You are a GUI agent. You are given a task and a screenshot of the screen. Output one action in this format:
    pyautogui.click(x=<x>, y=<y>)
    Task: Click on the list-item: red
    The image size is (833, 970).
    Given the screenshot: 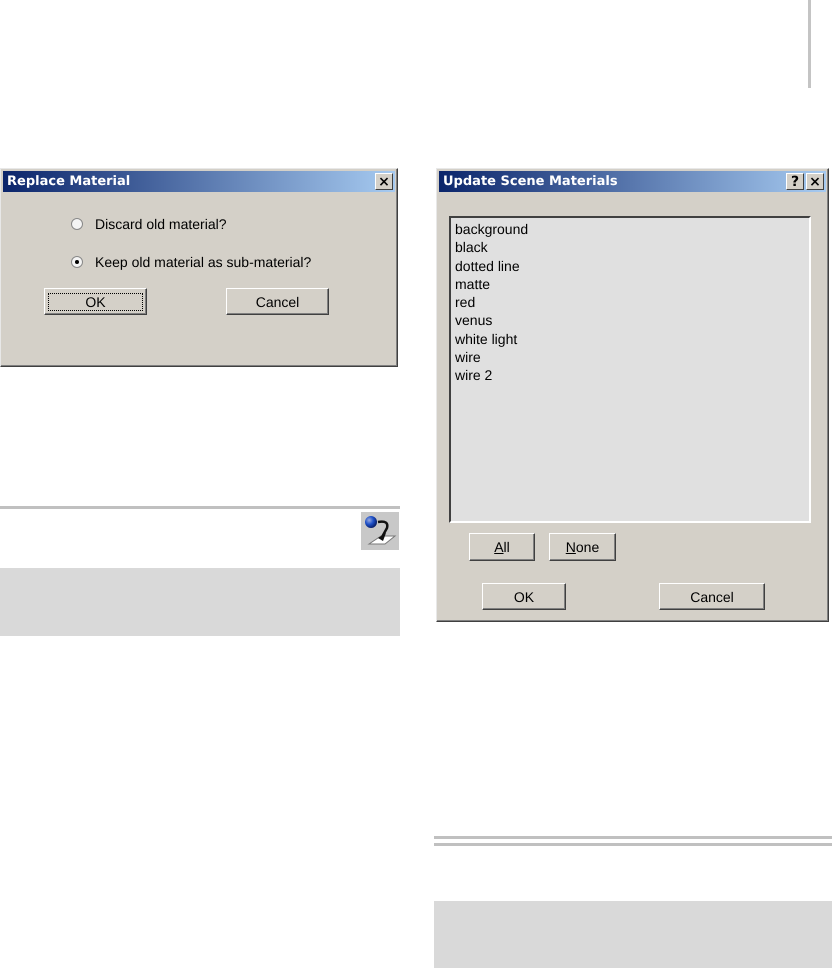 What is the action you would take?
    pyautogui.click(x=632, y=302)
    